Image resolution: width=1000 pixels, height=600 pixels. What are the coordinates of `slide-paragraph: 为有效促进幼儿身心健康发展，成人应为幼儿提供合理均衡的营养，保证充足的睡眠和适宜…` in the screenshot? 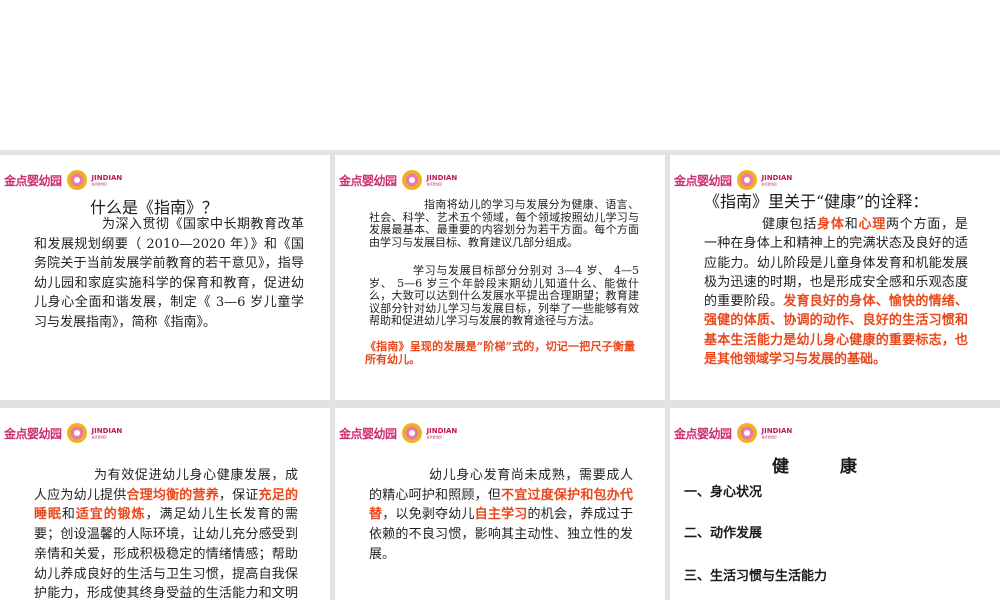 It's located at (166, 533).